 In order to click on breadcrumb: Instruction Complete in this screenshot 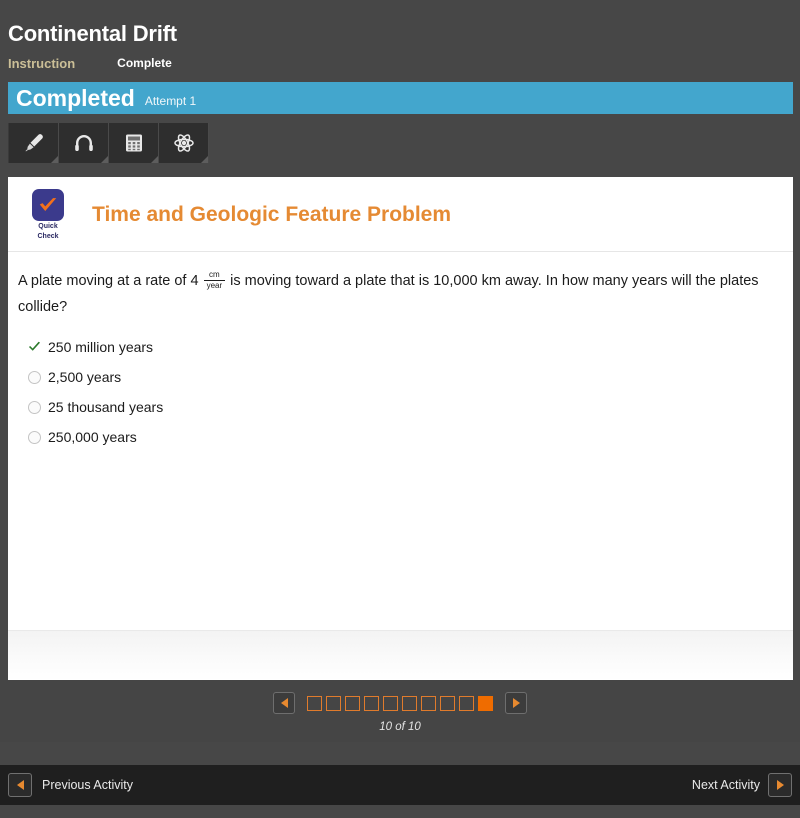, I will do `click(404, 63)`.